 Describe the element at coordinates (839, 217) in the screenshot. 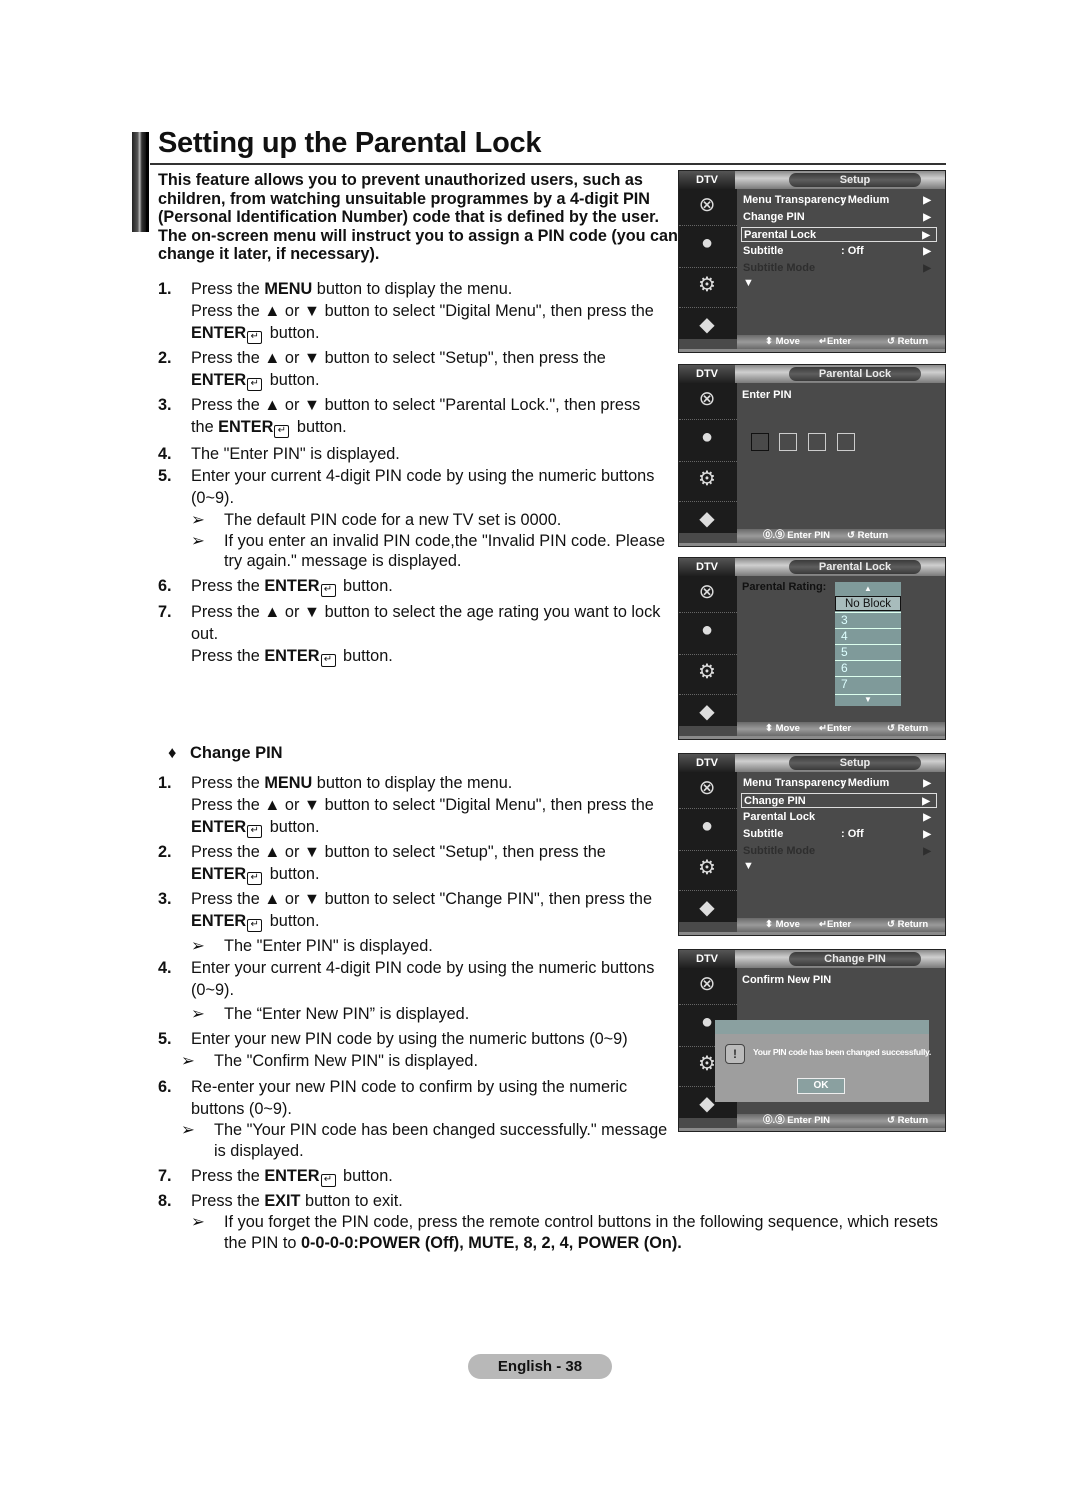

I see `menu-item: Change PIN ▶` at that location.